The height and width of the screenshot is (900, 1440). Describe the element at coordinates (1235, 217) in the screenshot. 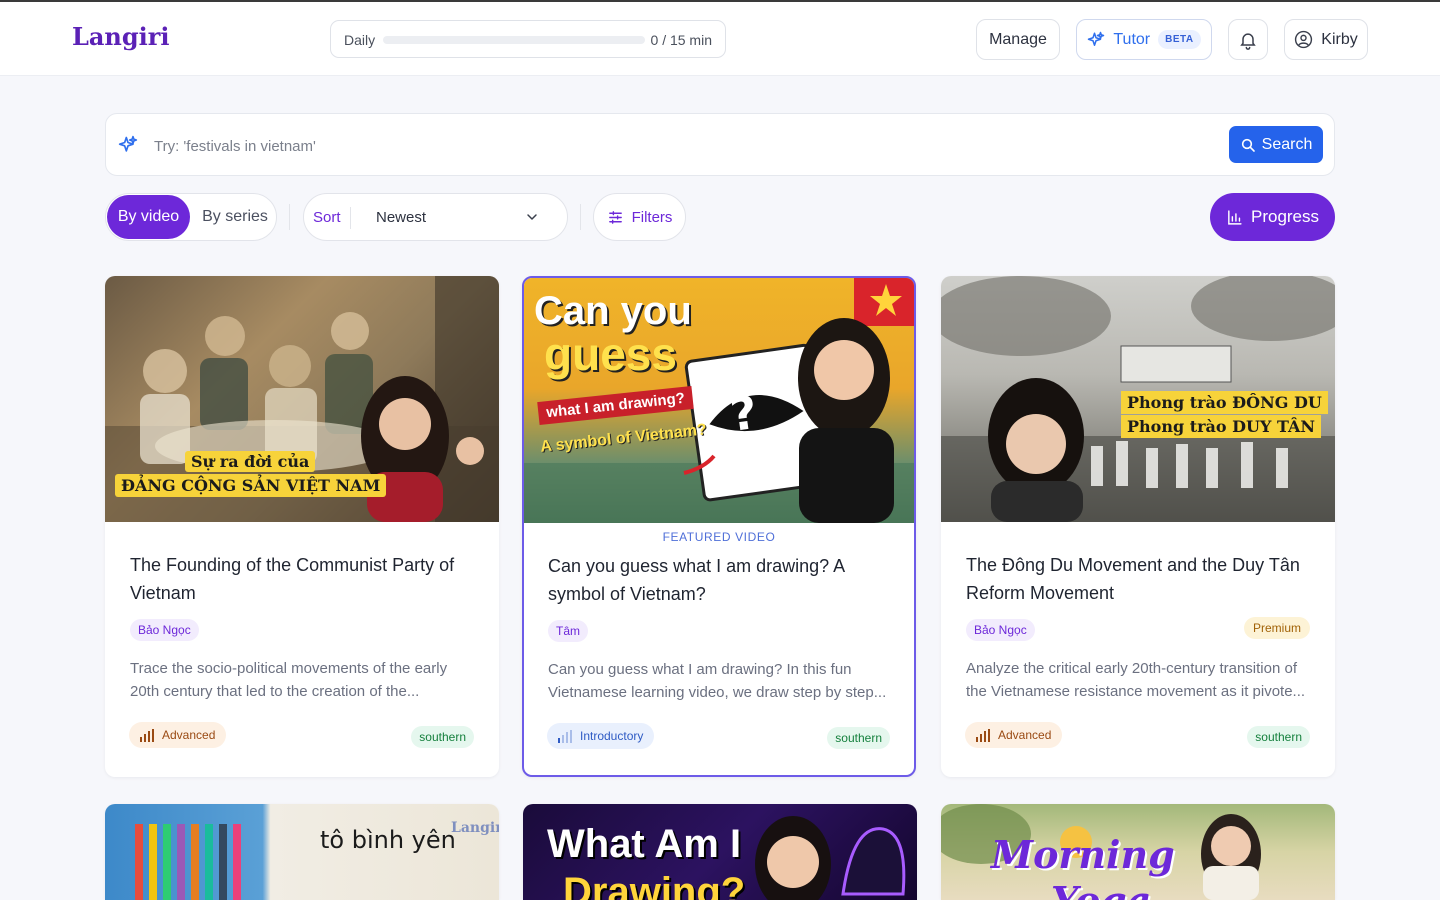

I see `bar-chart-icon` at that location.